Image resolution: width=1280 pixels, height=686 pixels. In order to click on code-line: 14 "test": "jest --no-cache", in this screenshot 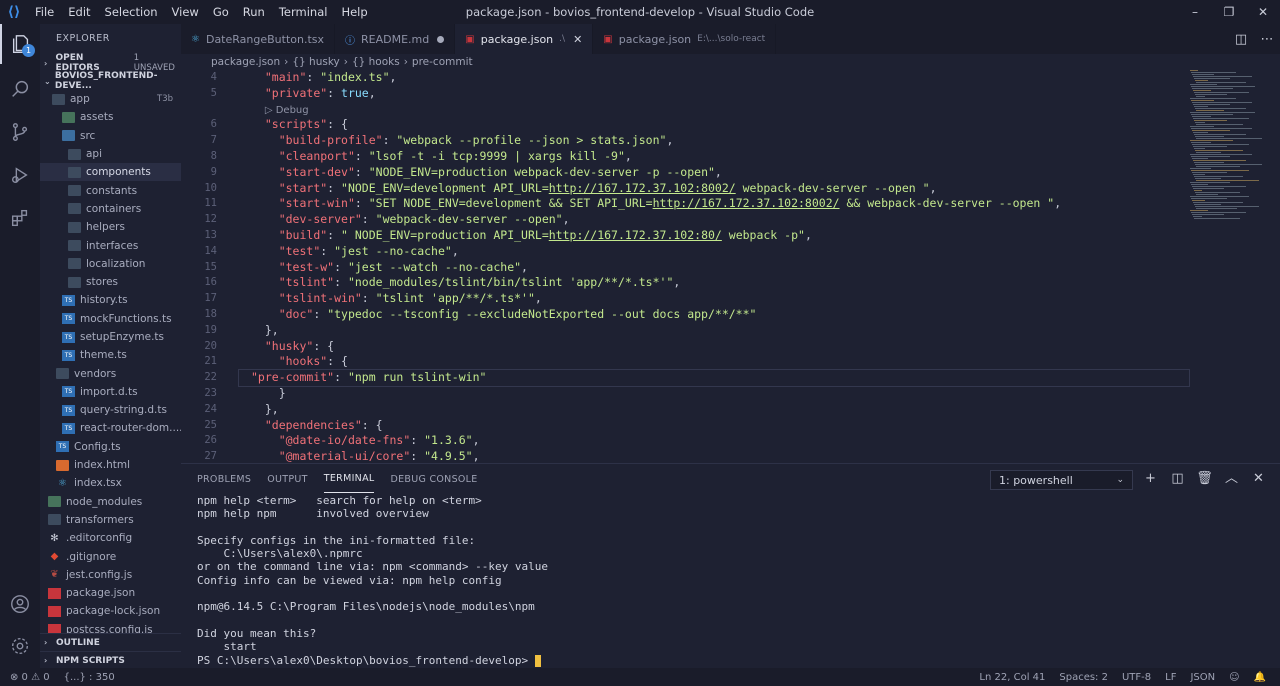, I will do `click(687, 252)`.